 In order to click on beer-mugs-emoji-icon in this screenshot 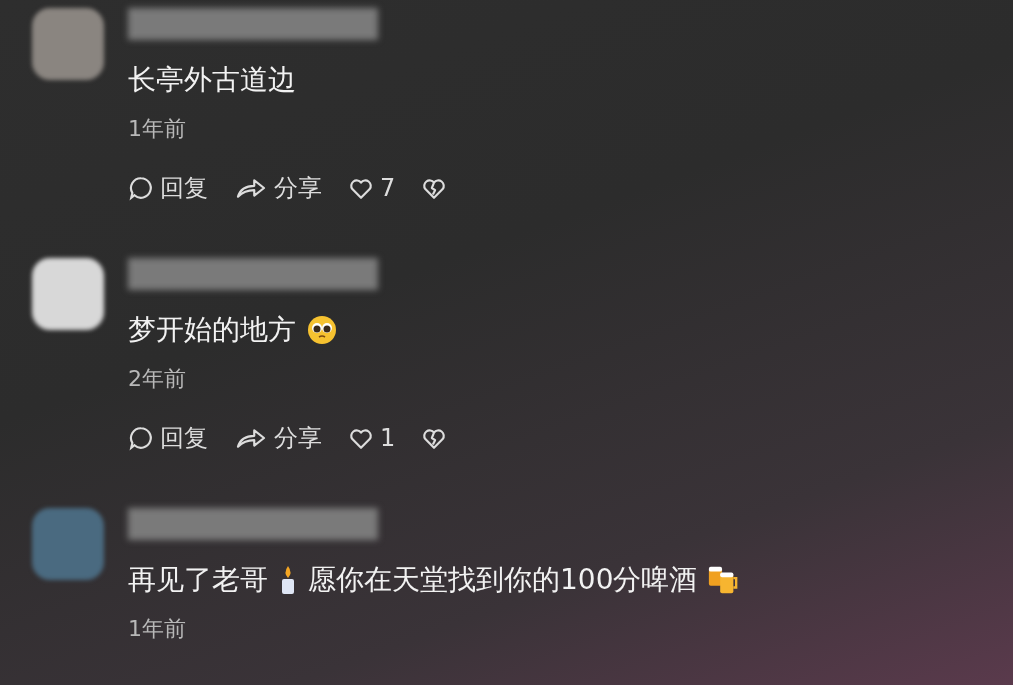, I will do `click(723, 580)`.